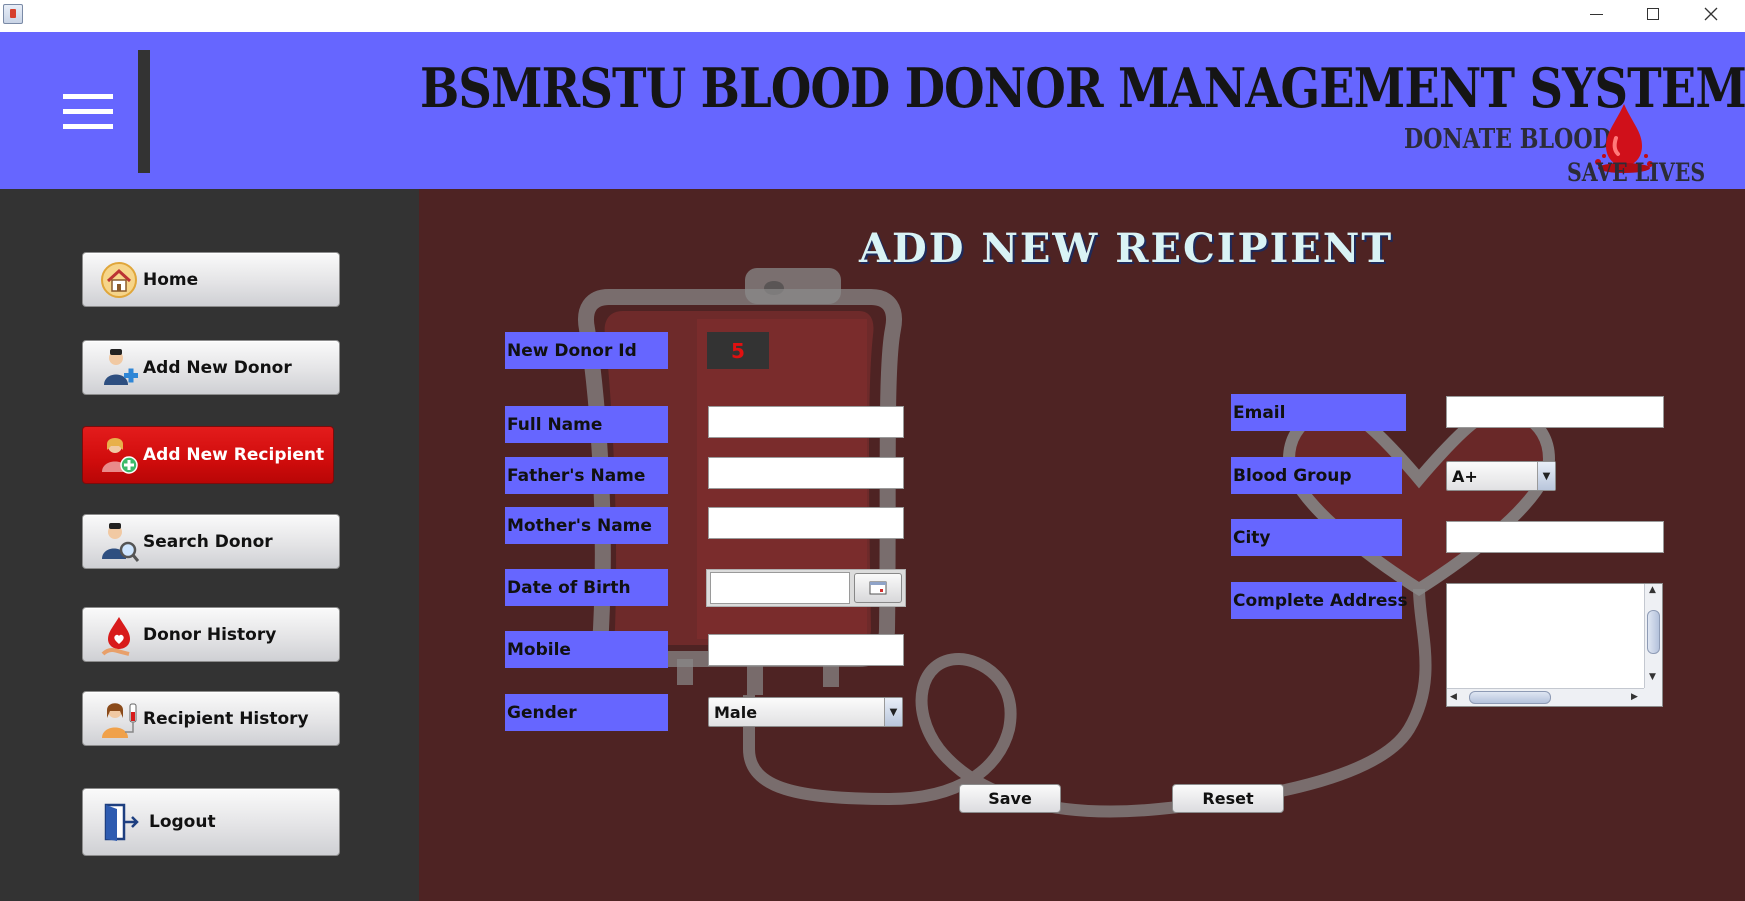 The image size is (1745, 901). Describe the element at coordinates (586, 649) in the screenshot. I see `mobile-label: Mobile` at that location.